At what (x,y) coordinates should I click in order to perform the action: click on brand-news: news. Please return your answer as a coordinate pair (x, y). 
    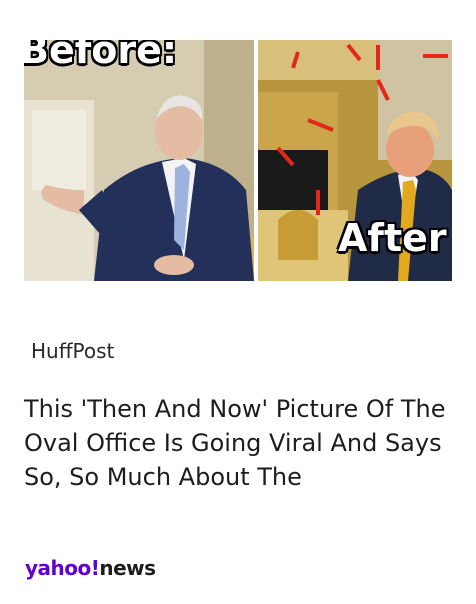
    Looking at the image, I should click on (127, 568).